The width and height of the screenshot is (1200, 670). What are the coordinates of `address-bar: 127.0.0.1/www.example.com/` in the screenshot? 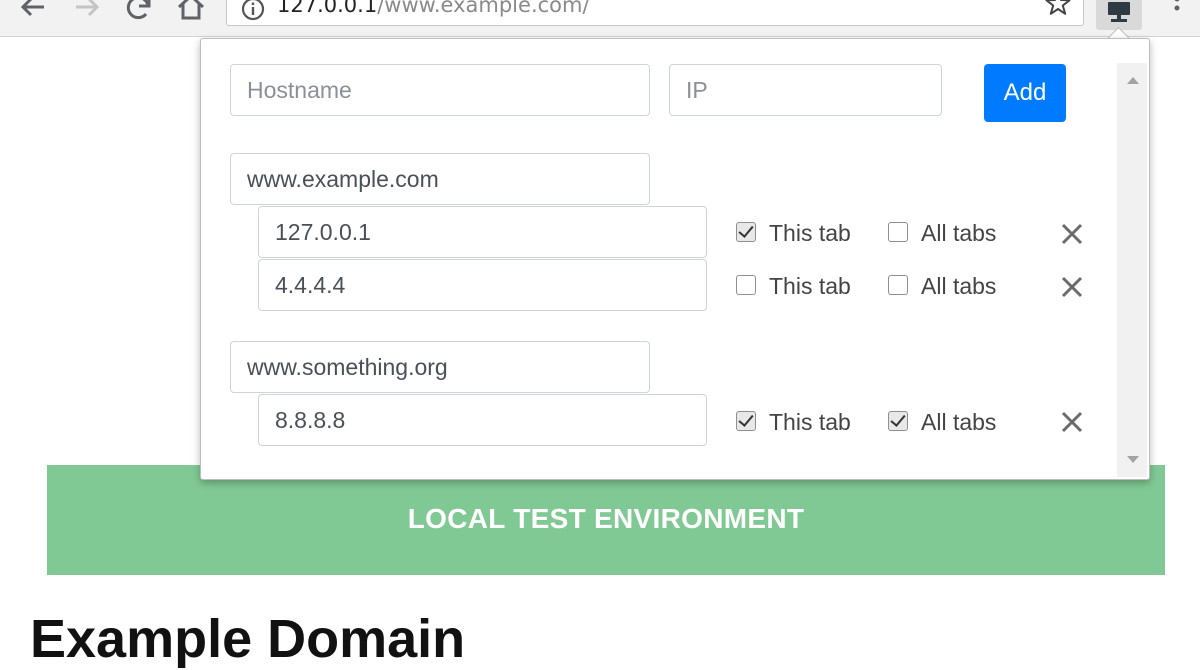 It's located at (655, 13).